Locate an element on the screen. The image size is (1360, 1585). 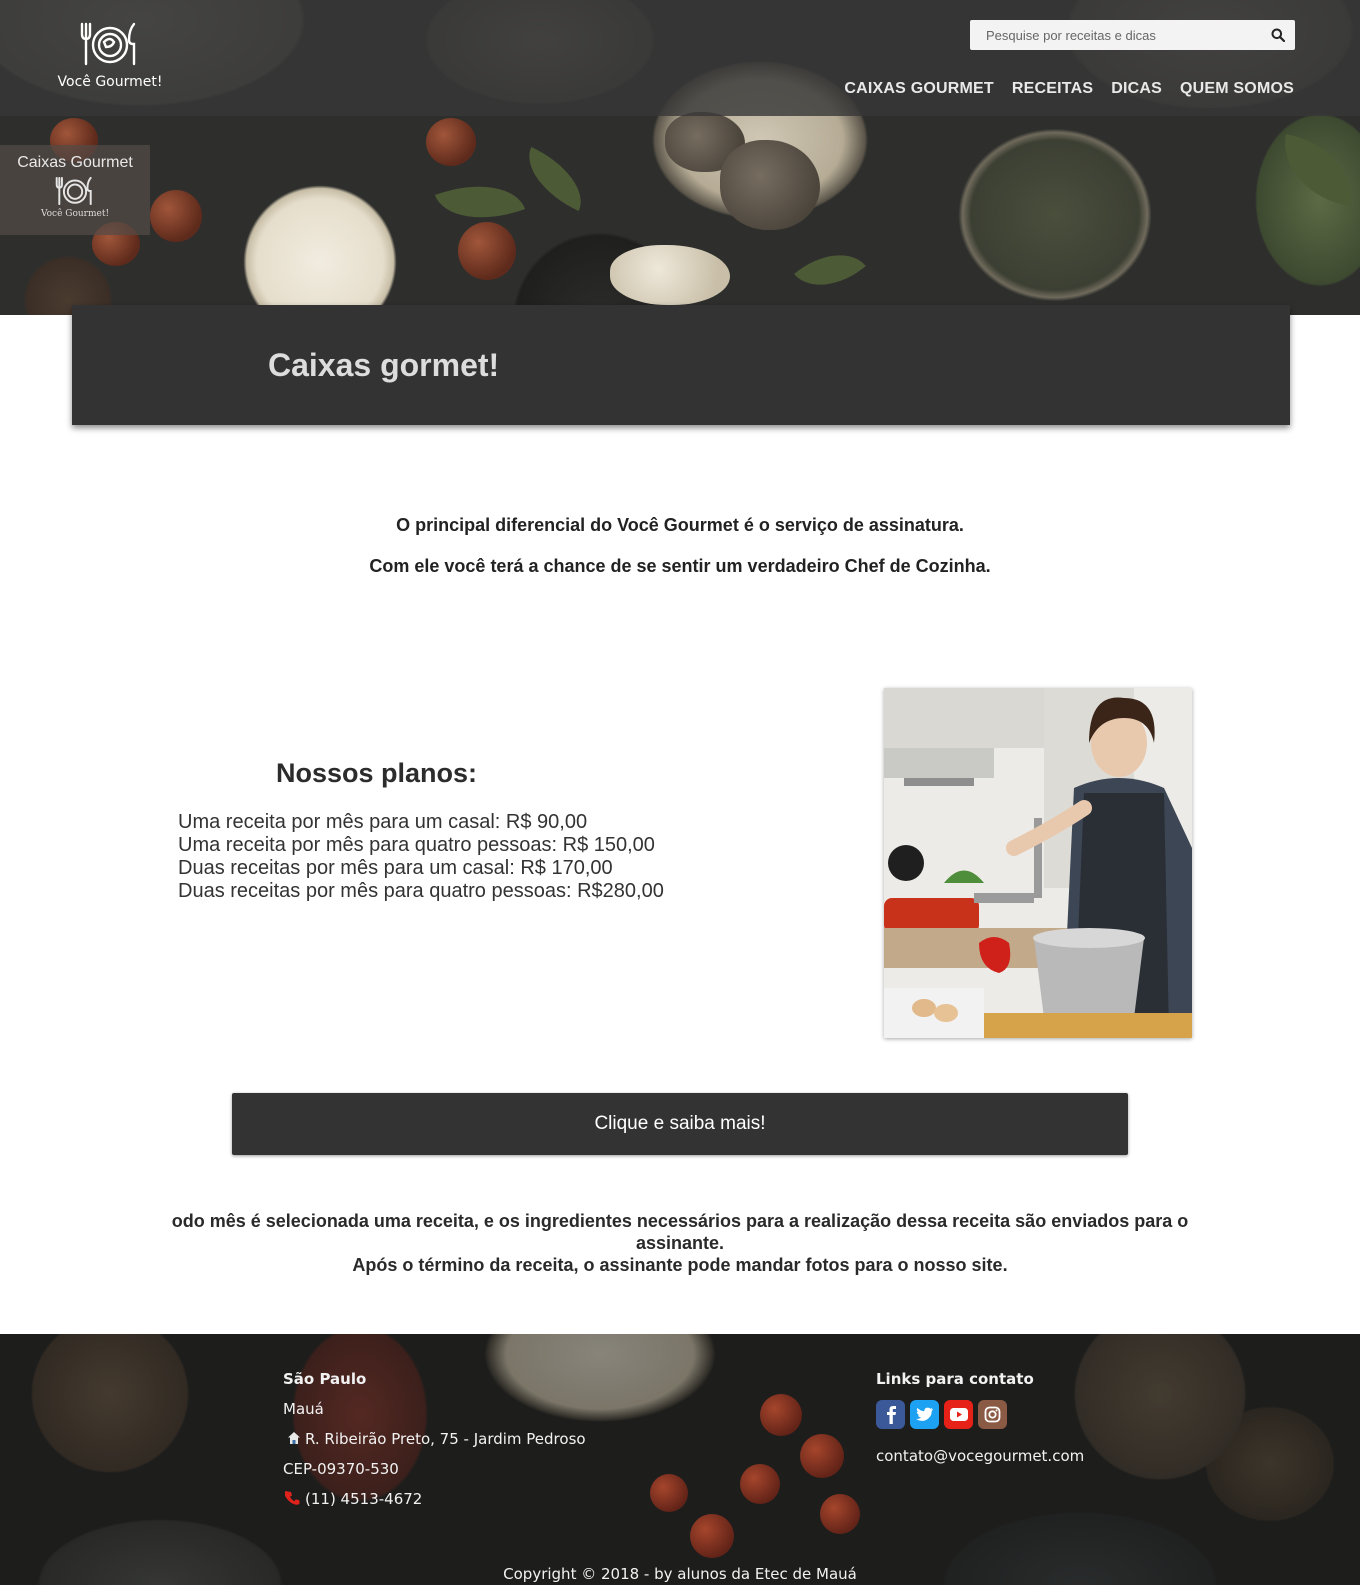
plans-title: Nossos planos: is located at coordinates (377, 773).